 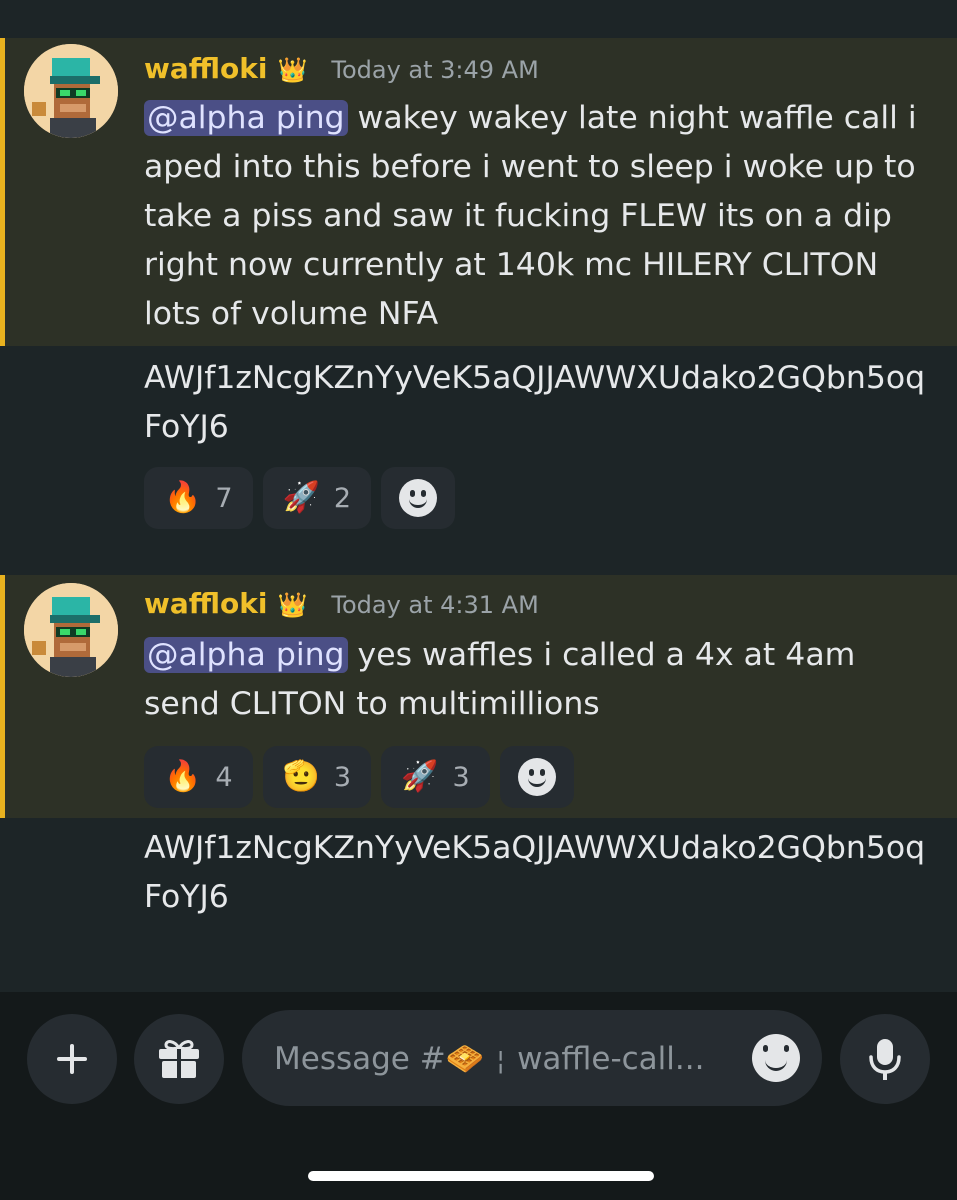 I want to click on plus-icon, so click(x=72, y=1059).